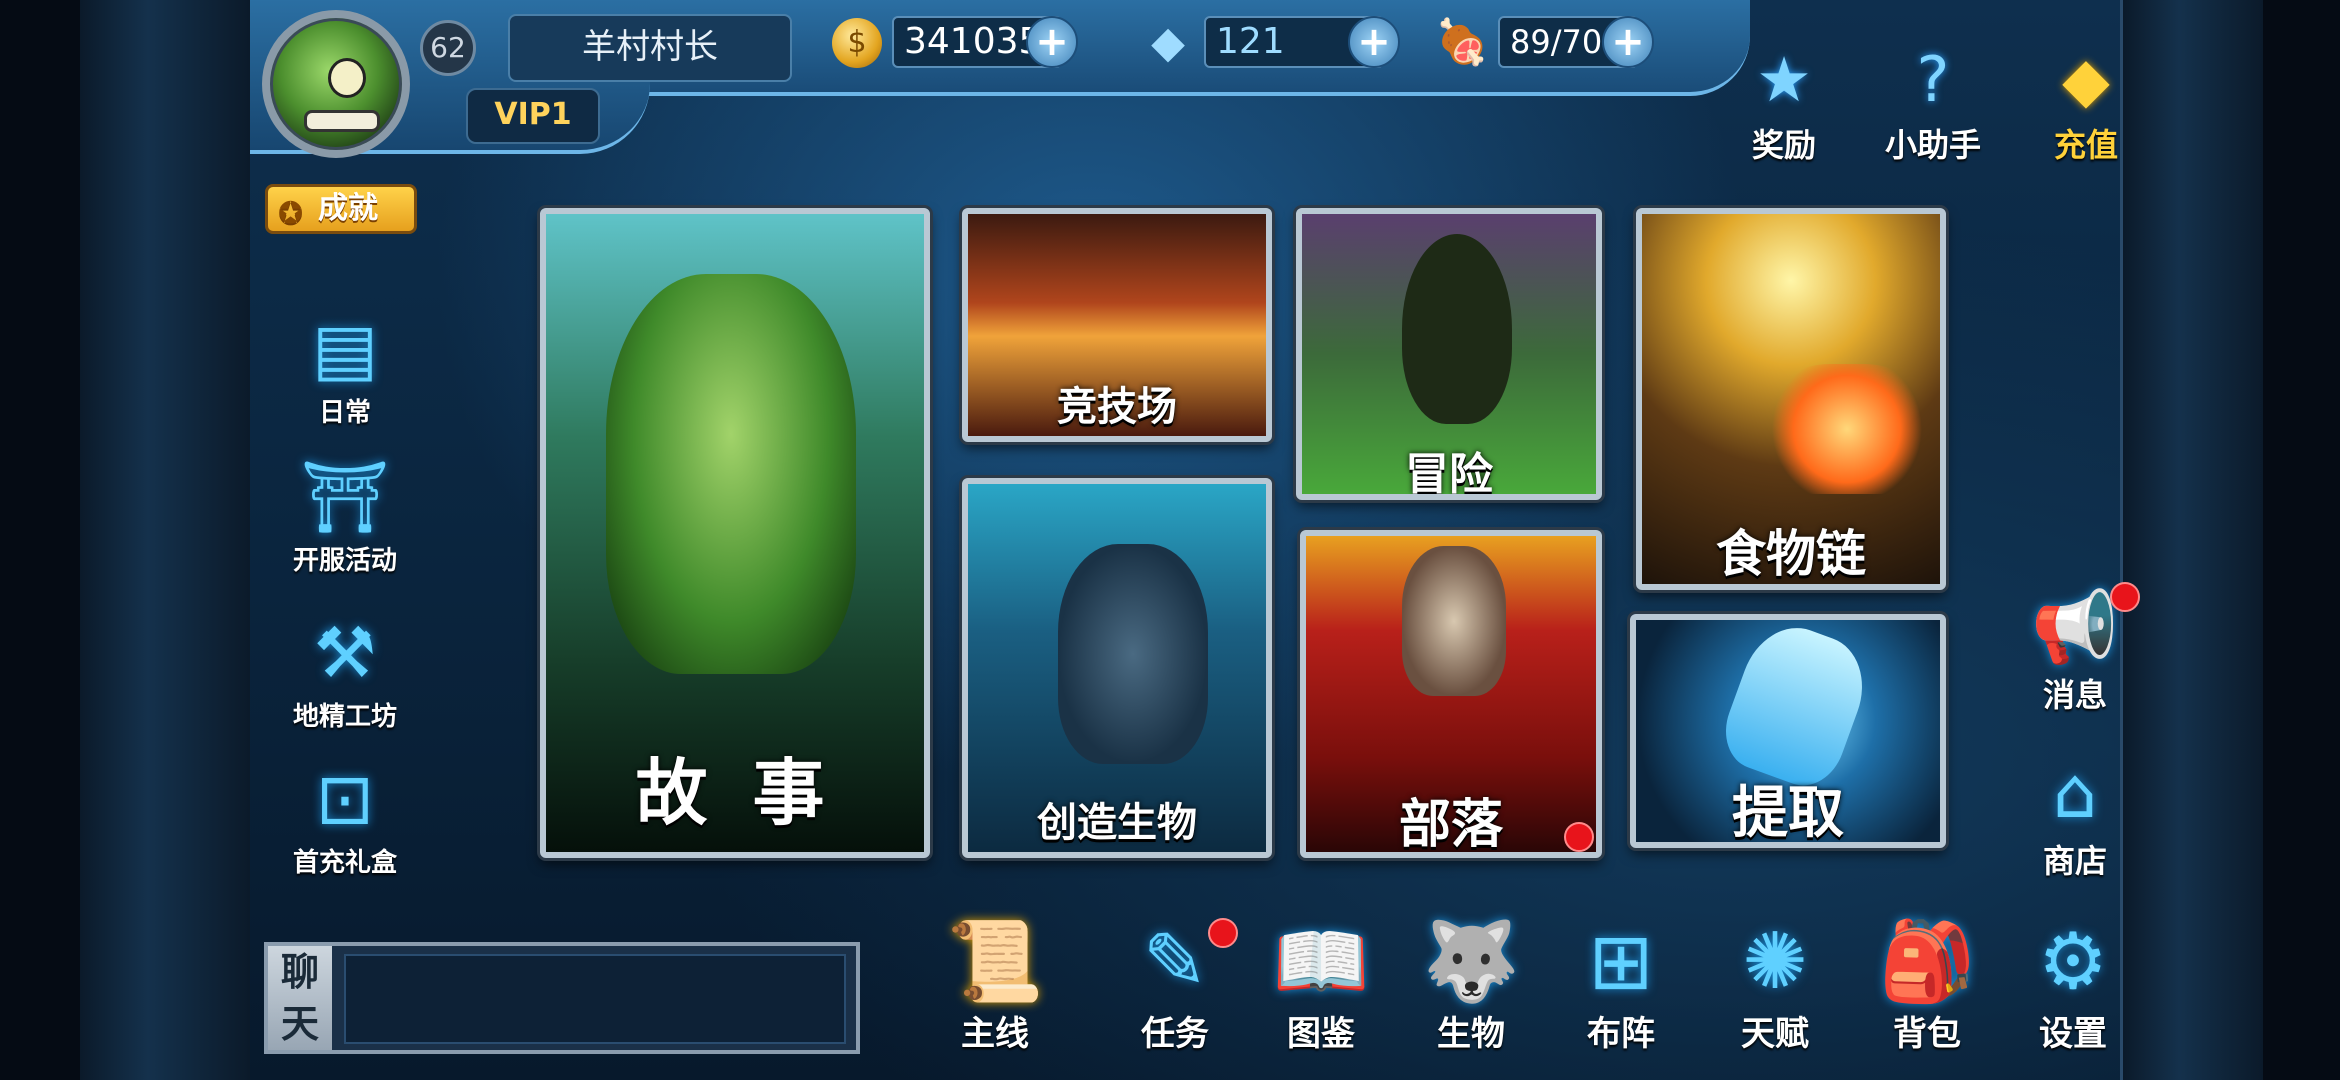 The width and height of the screenshot is (2340, 1080). Describe the element at coordinates (995, 962) in the screenshot. I see `map-scroll-icon: 📜` at that location.